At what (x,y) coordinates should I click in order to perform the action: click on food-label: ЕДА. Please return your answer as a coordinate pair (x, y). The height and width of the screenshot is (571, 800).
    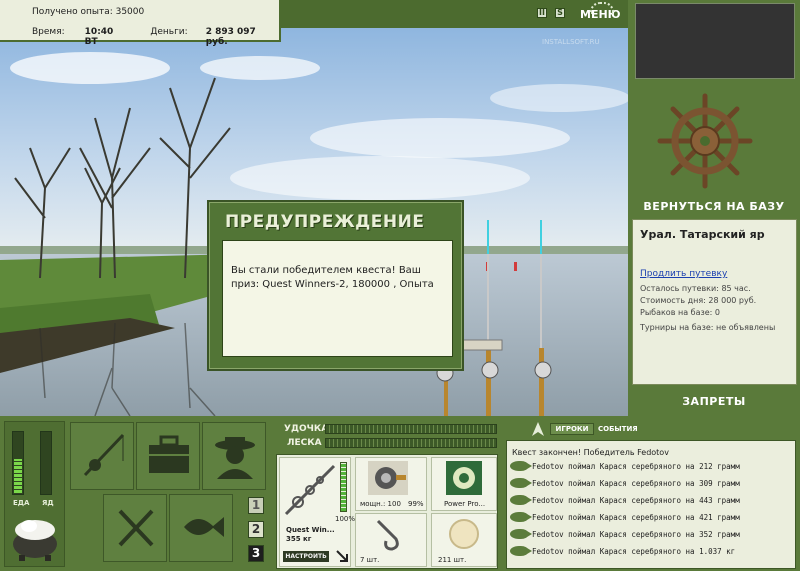
    Looking at the image, I should click on (21, 503).